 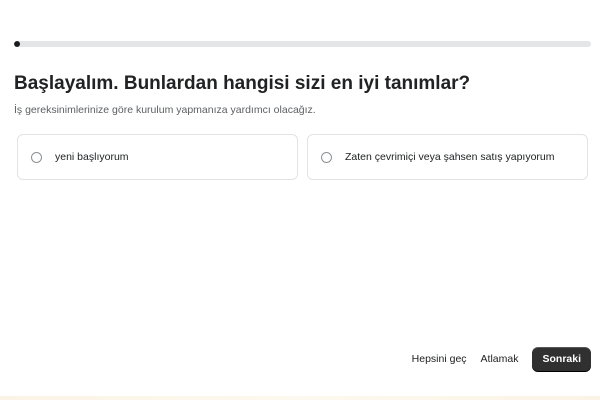 What do you see at coordinates (300, 398) in the screenshot?
I see `bottom-decorative-strip` at bounding box center [300, 398].